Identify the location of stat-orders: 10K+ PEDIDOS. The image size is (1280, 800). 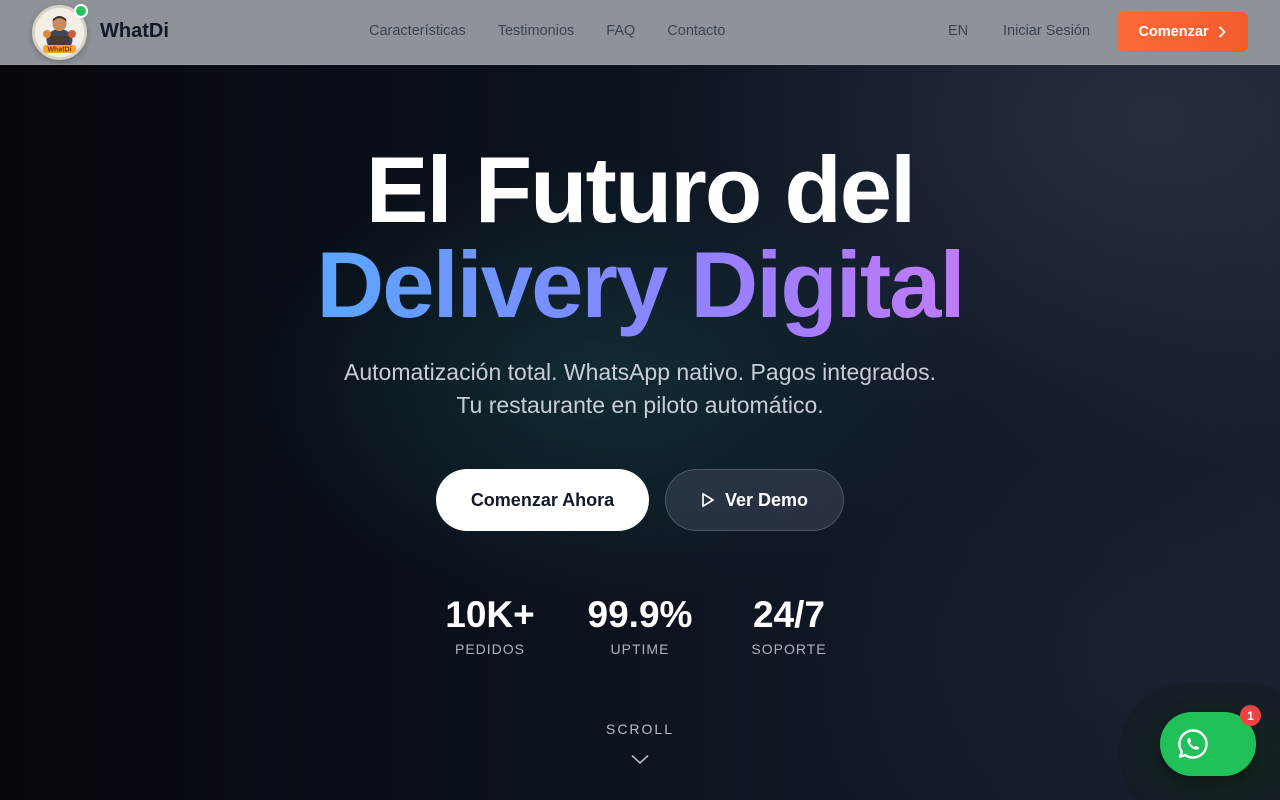
(490, 625).